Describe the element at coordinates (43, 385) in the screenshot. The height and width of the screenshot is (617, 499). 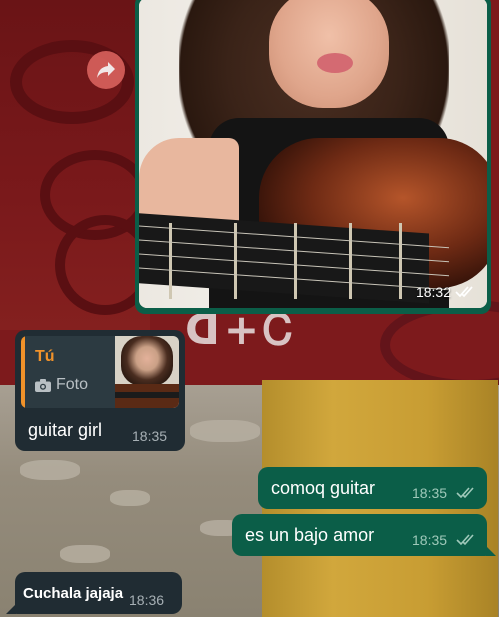
I see `camera-icon` at that location.